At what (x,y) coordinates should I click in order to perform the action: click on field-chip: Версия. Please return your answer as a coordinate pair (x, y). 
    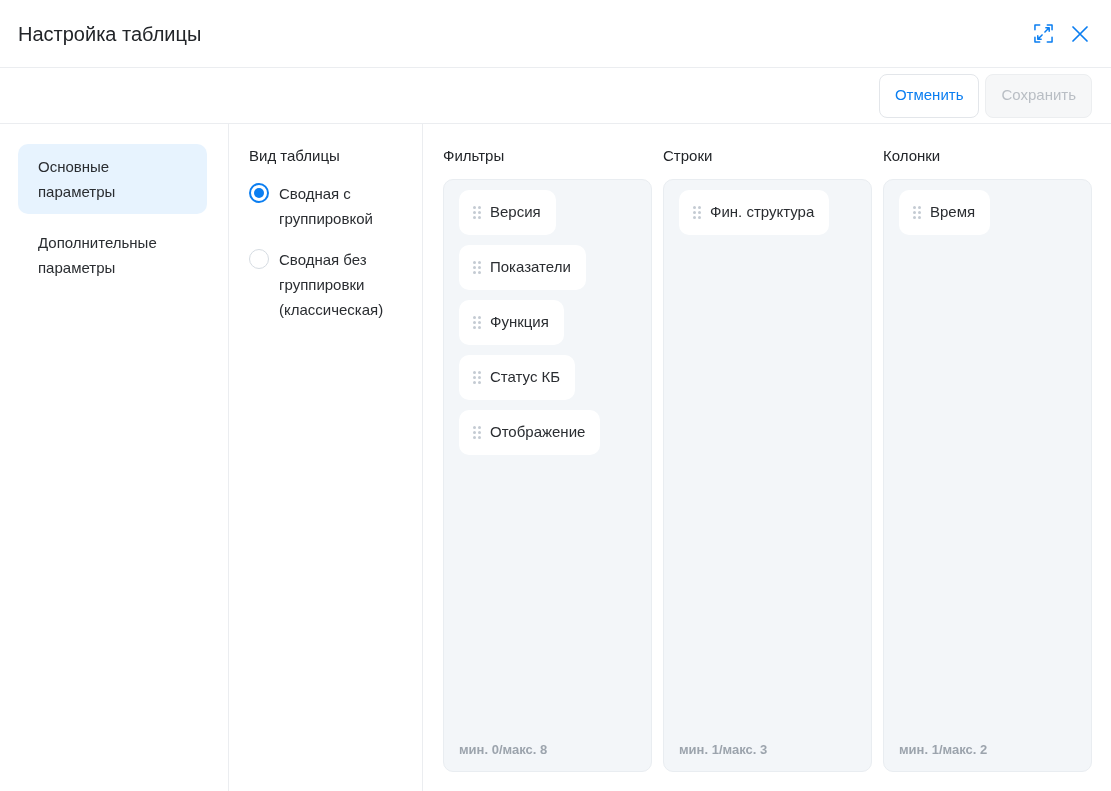
    Looking at the image, I should click on (507, 212).